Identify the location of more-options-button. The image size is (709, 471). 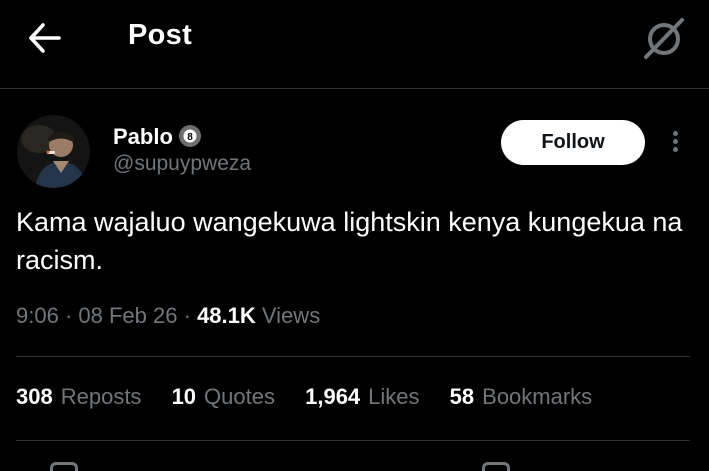
(675, 143).